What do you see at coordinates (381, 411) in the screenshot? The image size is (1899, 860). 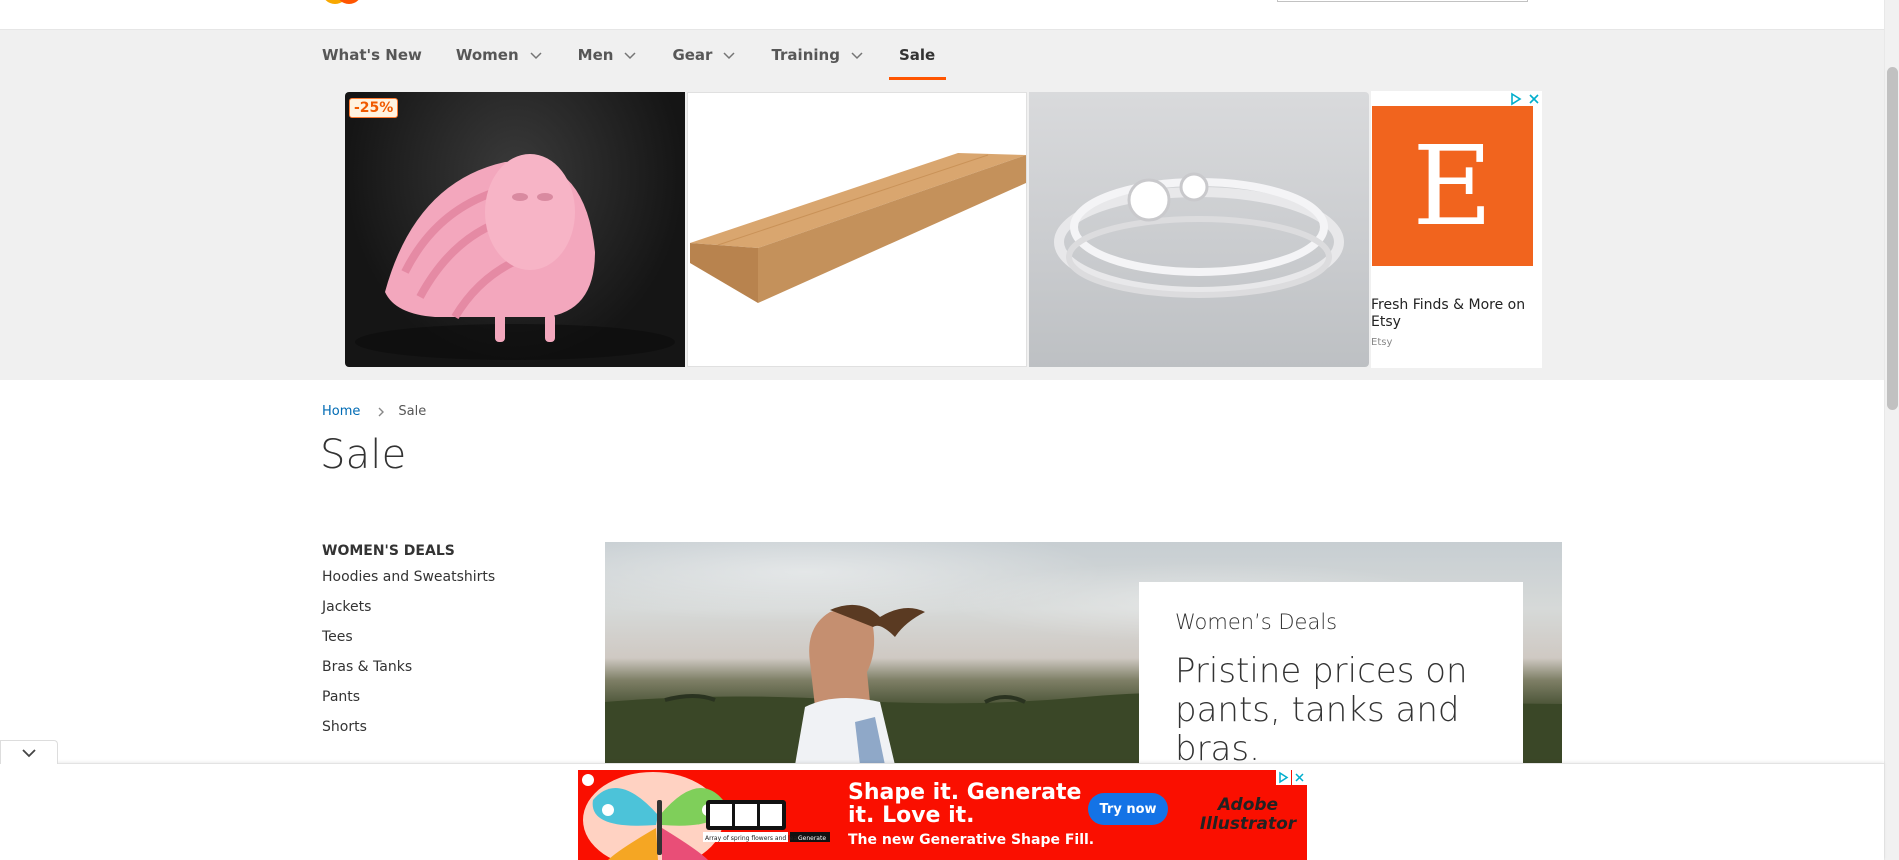 I see `chevron-right-icon` at bounding box center [381, 411].